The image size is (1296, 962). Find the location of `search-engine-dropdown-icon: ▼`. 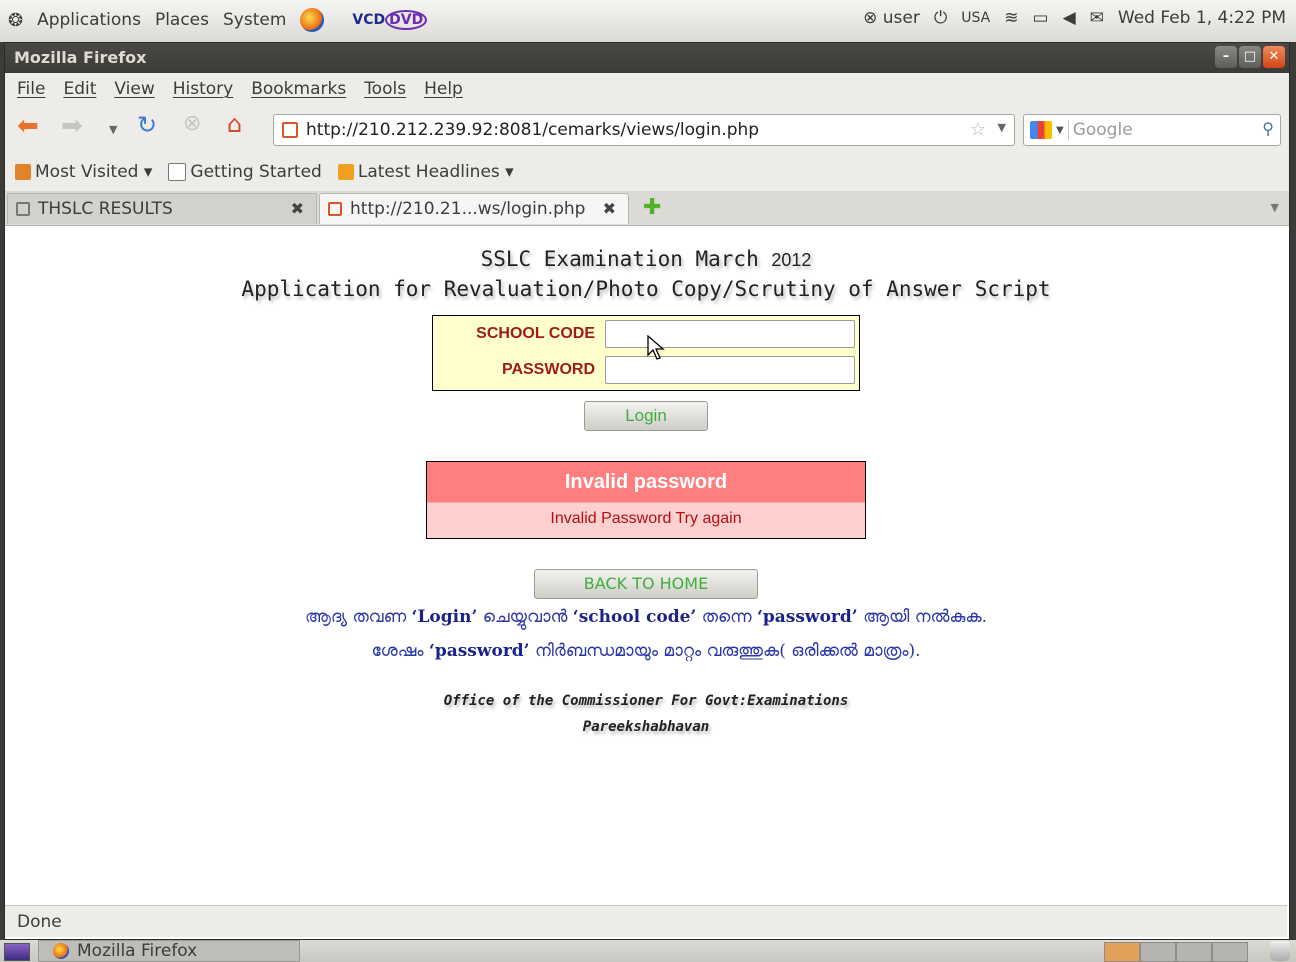

search-engine-dropdown-icon: ▼ is located at coordinates (1060, 130).